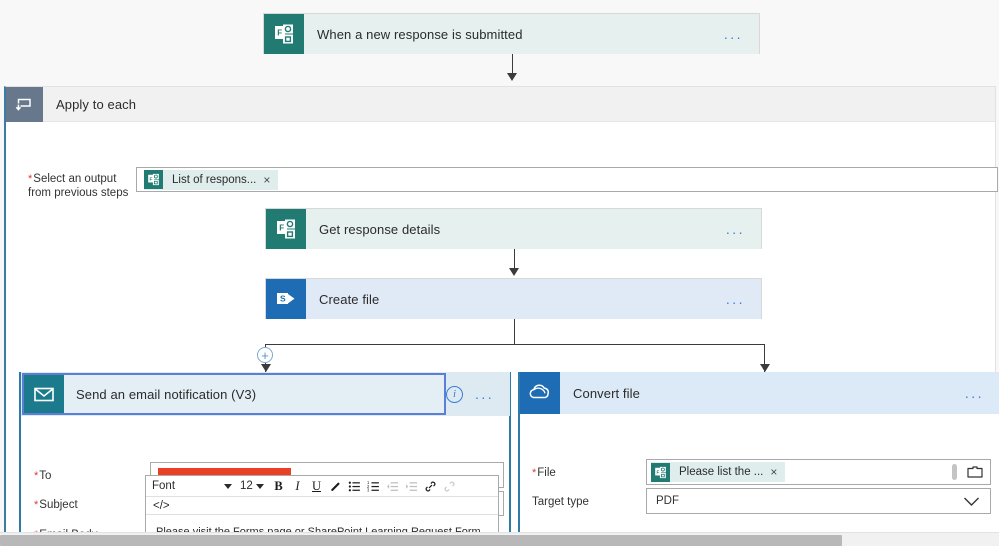 This screenshot has height=546, width=999. I want to click on font-family-select: Font, so click(192, 486).